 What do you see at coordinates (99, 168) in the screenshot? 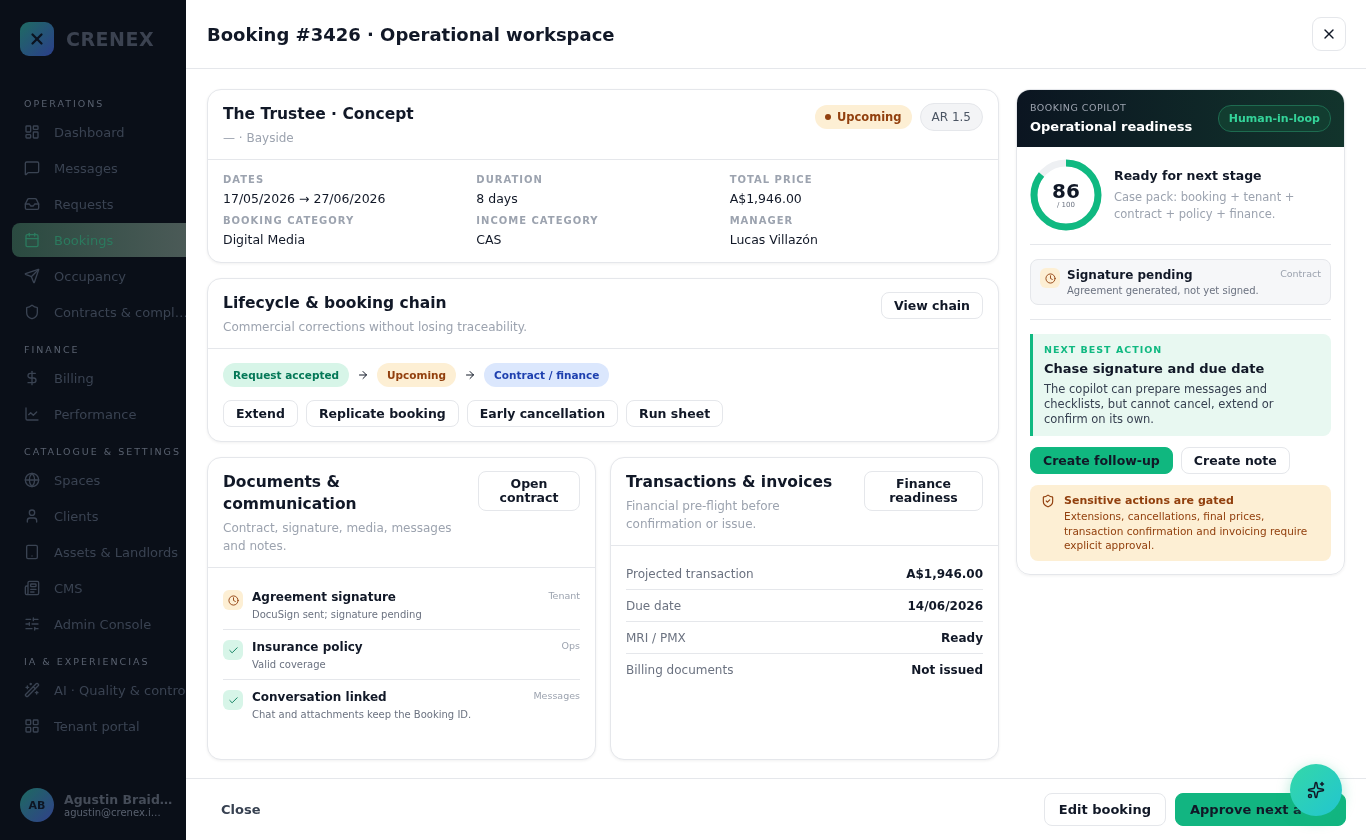
I see `sidebar-item: Messages` at bounding box center [99, 168].